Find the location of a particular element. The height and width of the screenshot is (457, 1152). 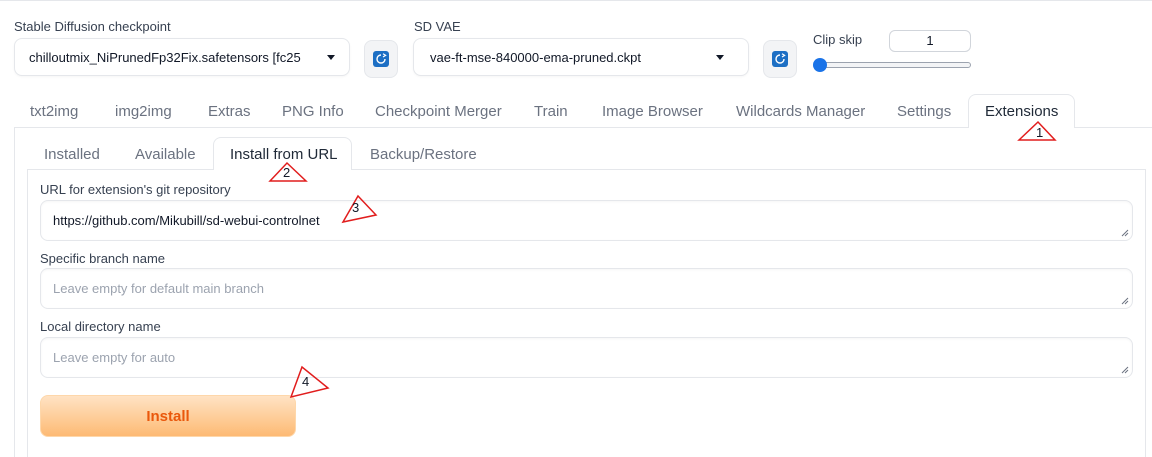

annotation-1-label: 1 is located at coordinates (1039, 132).